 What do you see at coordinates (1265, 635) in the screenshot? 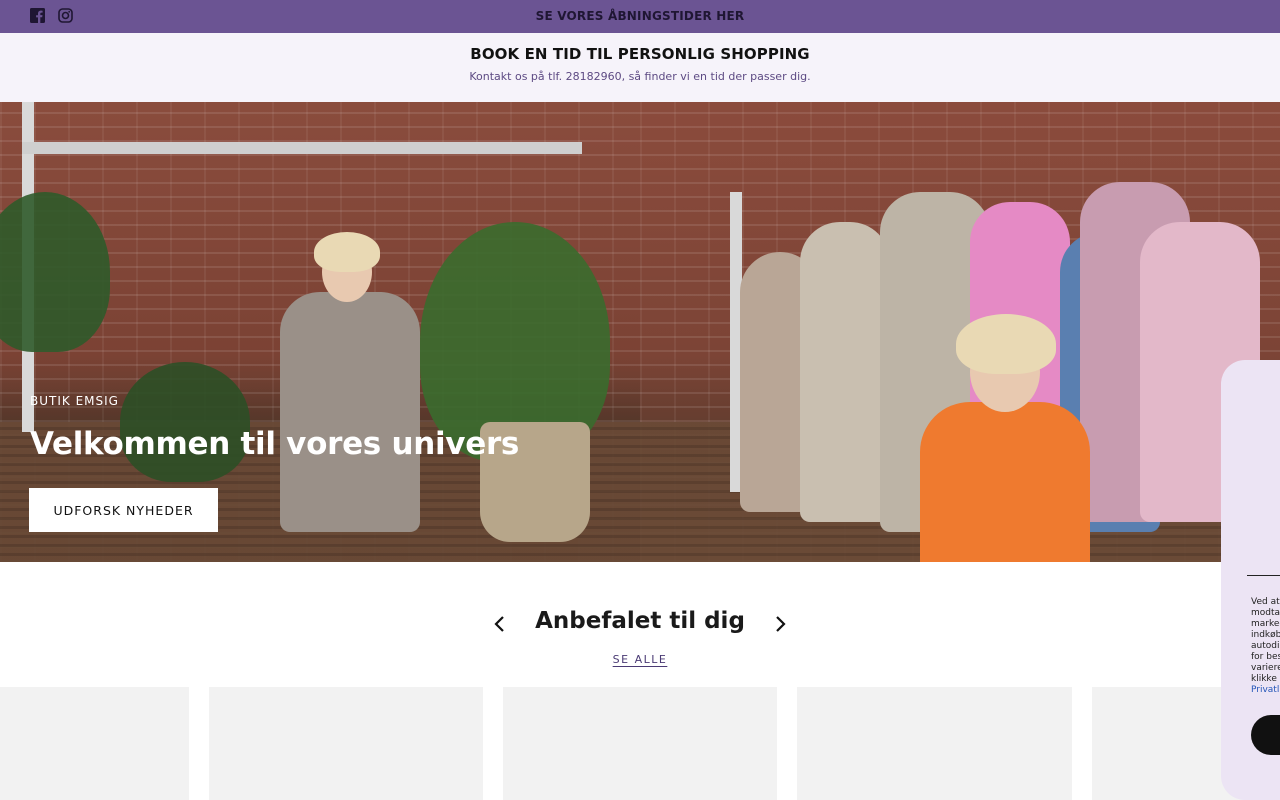
I see `consent-line: indkøb` at bounding box center [1265, 635].